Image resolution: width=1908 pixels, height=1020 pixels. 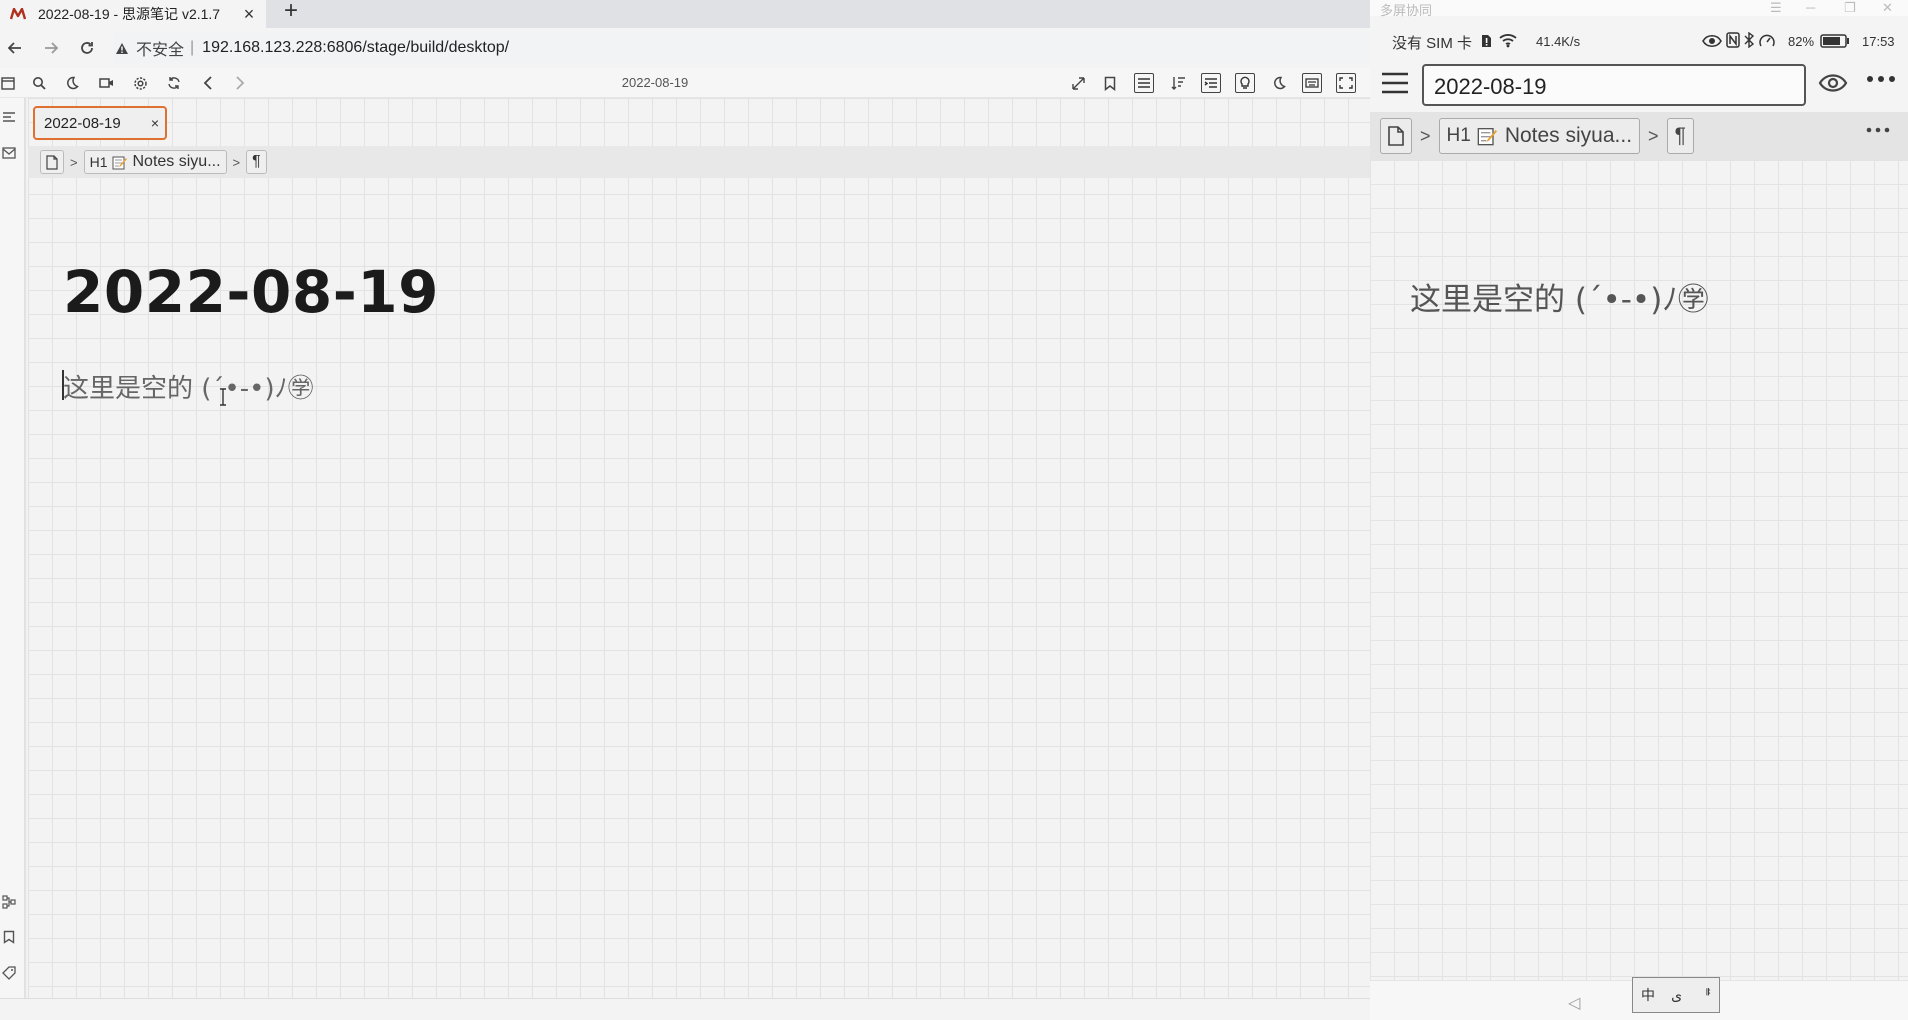 What do you see at coordinates (13, 559) in the screenshot?
I see `left-dock` at bounding box center [13, 559].